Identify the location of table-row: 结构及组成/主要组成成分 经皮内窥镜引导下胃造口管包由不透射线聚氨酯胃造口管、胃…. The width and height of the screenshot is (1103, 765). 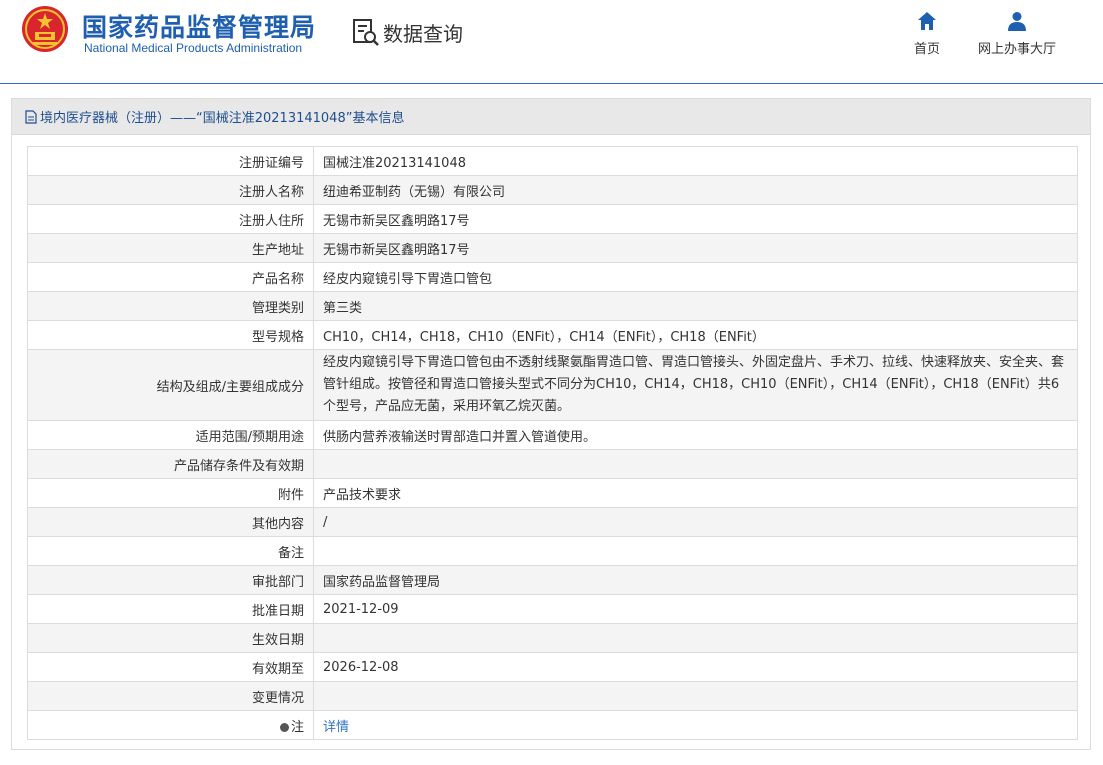
(552, 385).